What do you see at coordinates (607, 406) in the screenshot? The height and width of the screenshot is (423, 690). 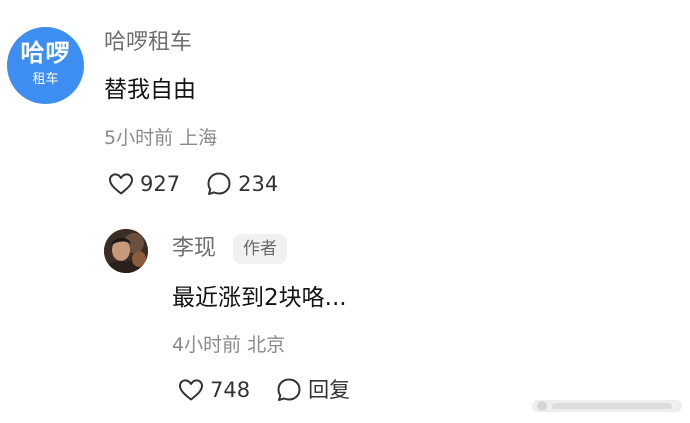 I see `watermark` at bounding box center [607, 406].